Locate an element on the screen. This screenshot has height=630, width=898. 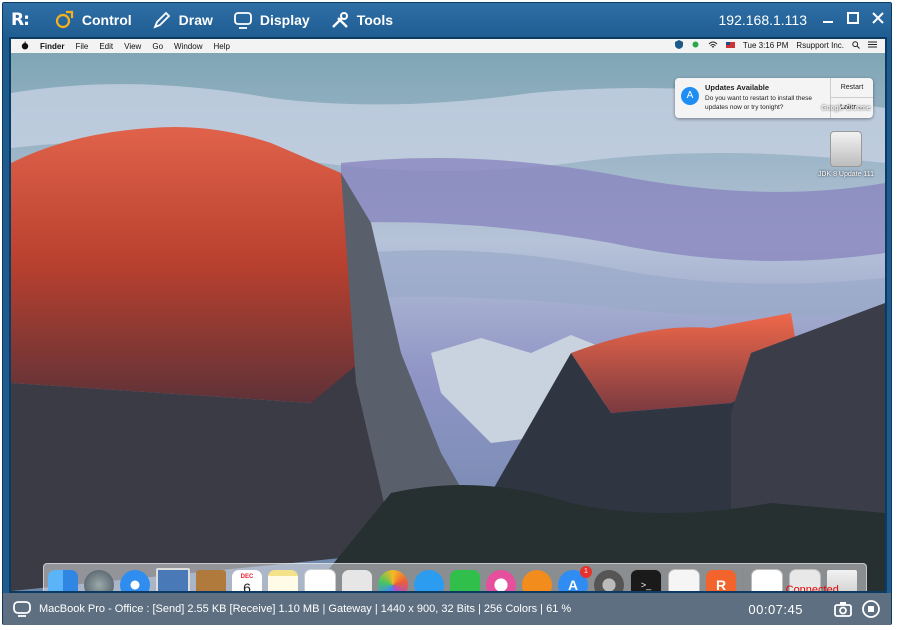
menu-file: File is located at coordinates (81, 46).